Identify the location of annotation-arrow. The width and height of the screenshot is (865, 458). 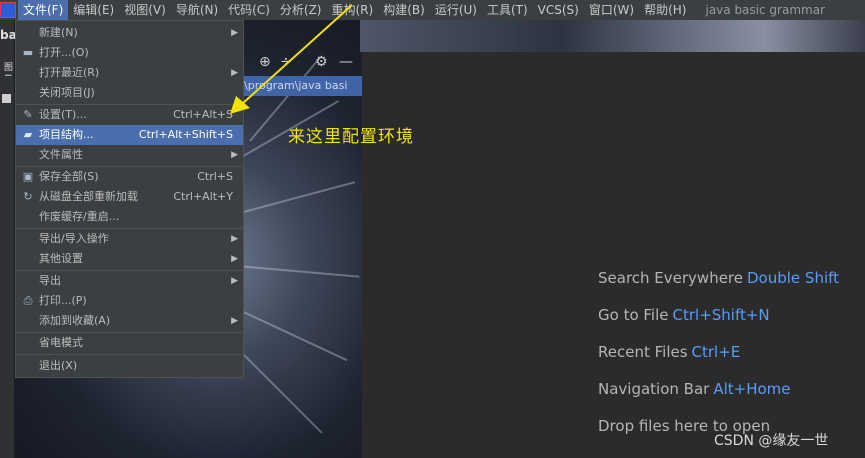
(291, 59).